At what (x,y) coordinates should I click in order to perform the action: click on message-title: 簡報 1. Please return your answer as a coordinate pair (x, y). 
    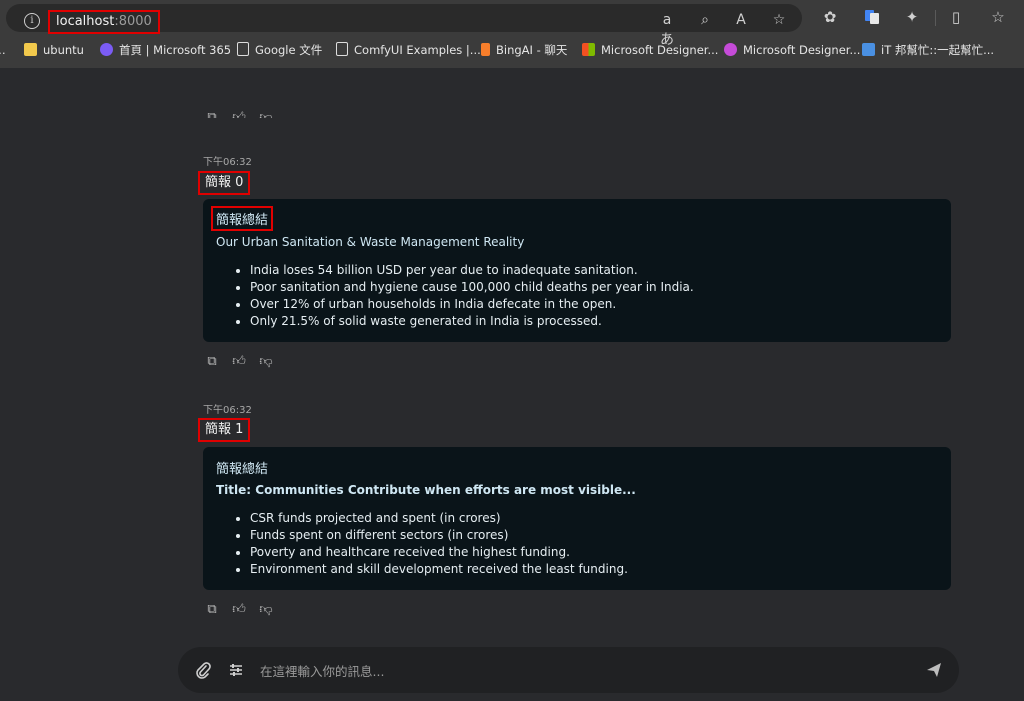
    Looking at the image, I should click on (224, 430).